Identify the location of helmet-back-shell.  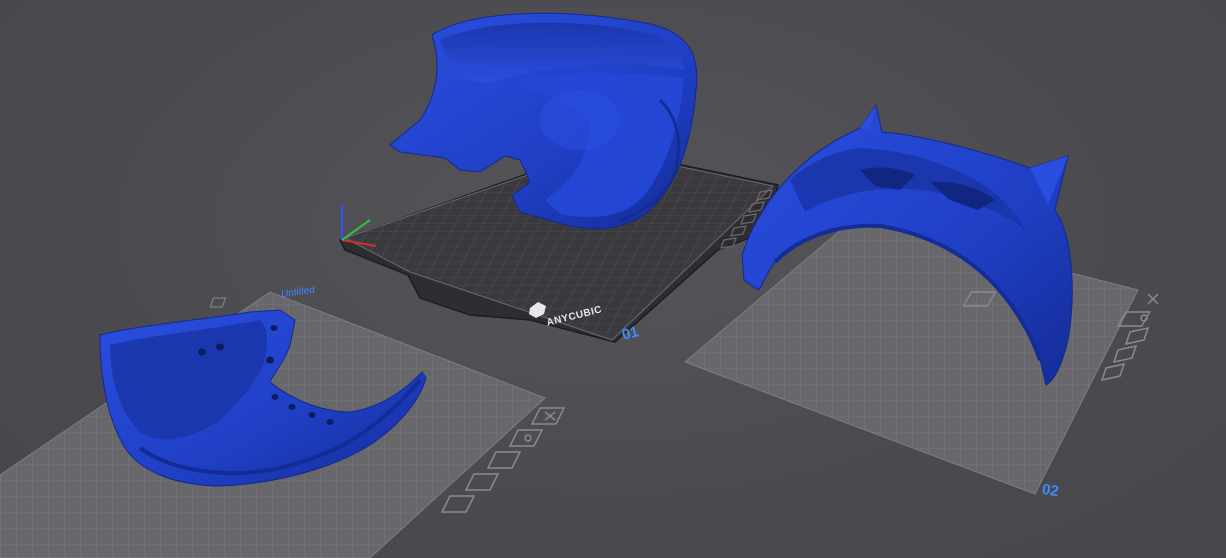
(543, 121).